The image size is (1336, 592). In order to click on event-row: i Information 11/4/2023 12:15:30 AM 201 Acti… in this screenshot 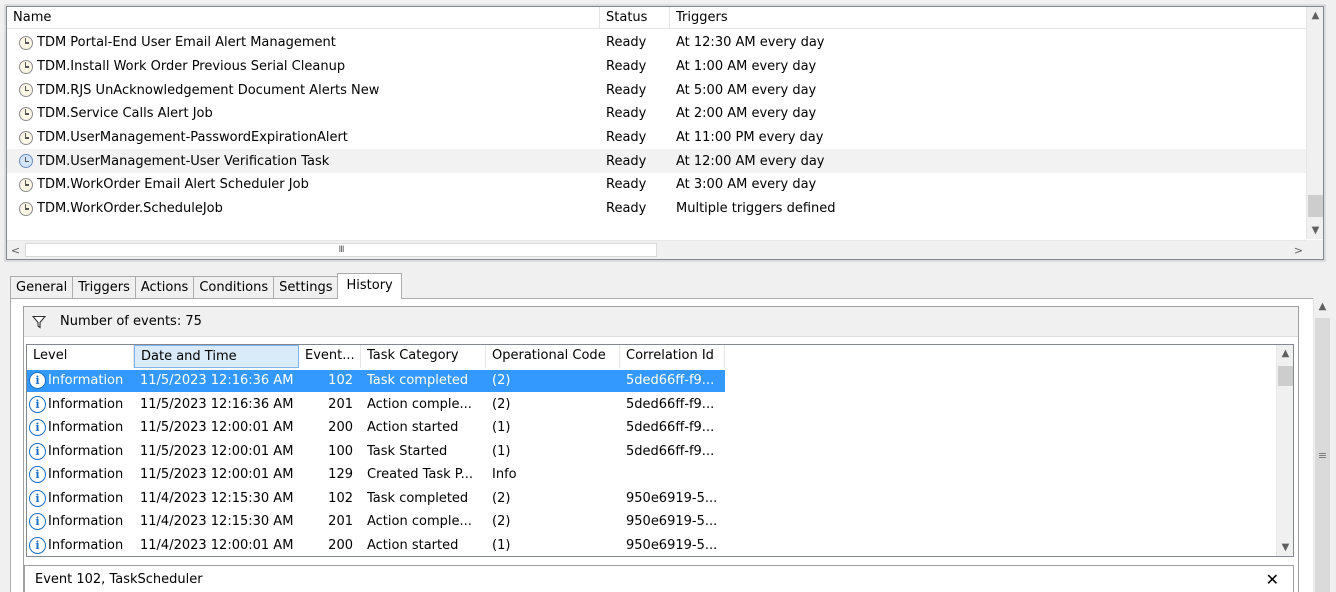, I will do `click(652, 522)`.